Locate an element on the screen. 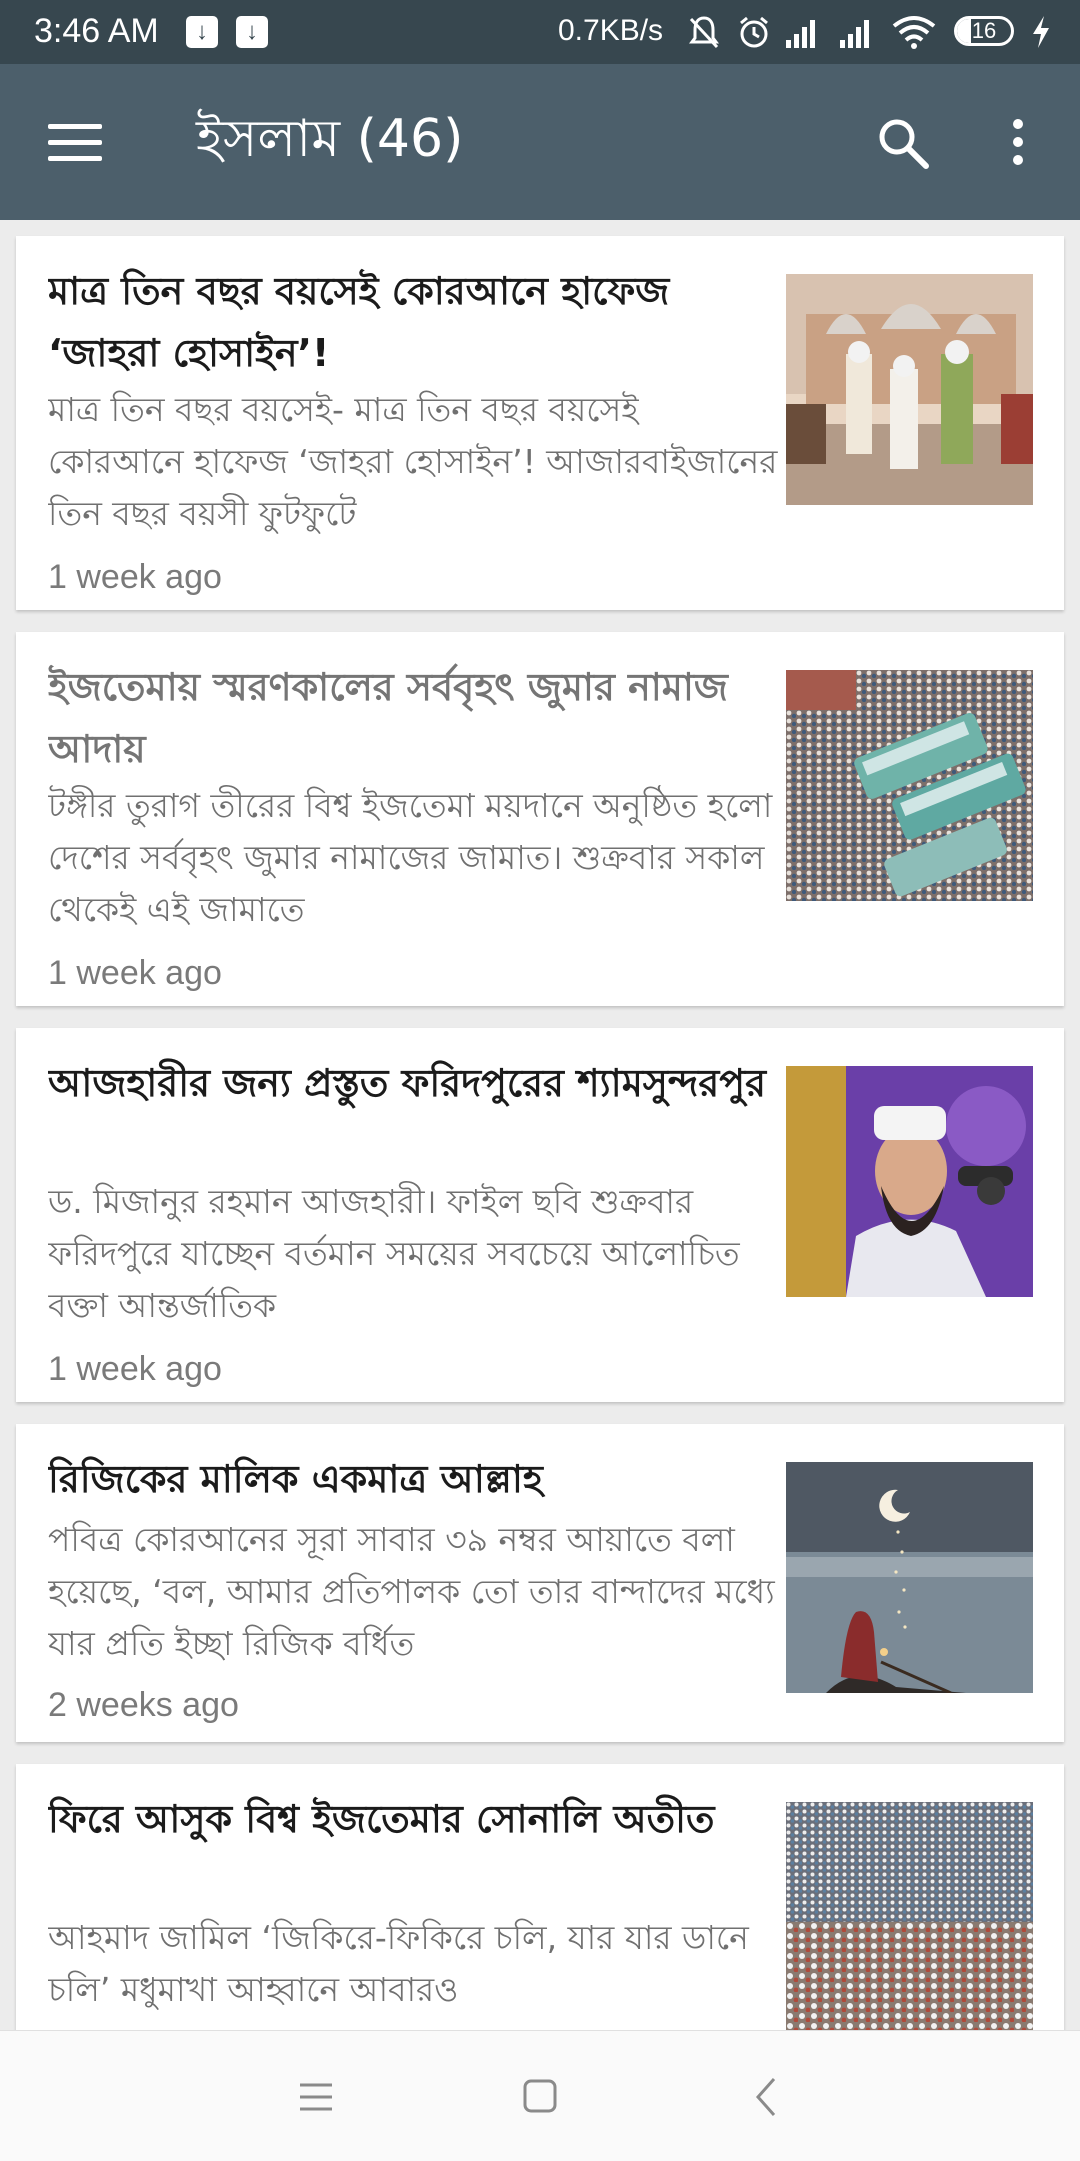 Image resolution: width=1080 pixels, height=2161 pixels. battery-indicator: 16 is located at coordinates (984, 31).